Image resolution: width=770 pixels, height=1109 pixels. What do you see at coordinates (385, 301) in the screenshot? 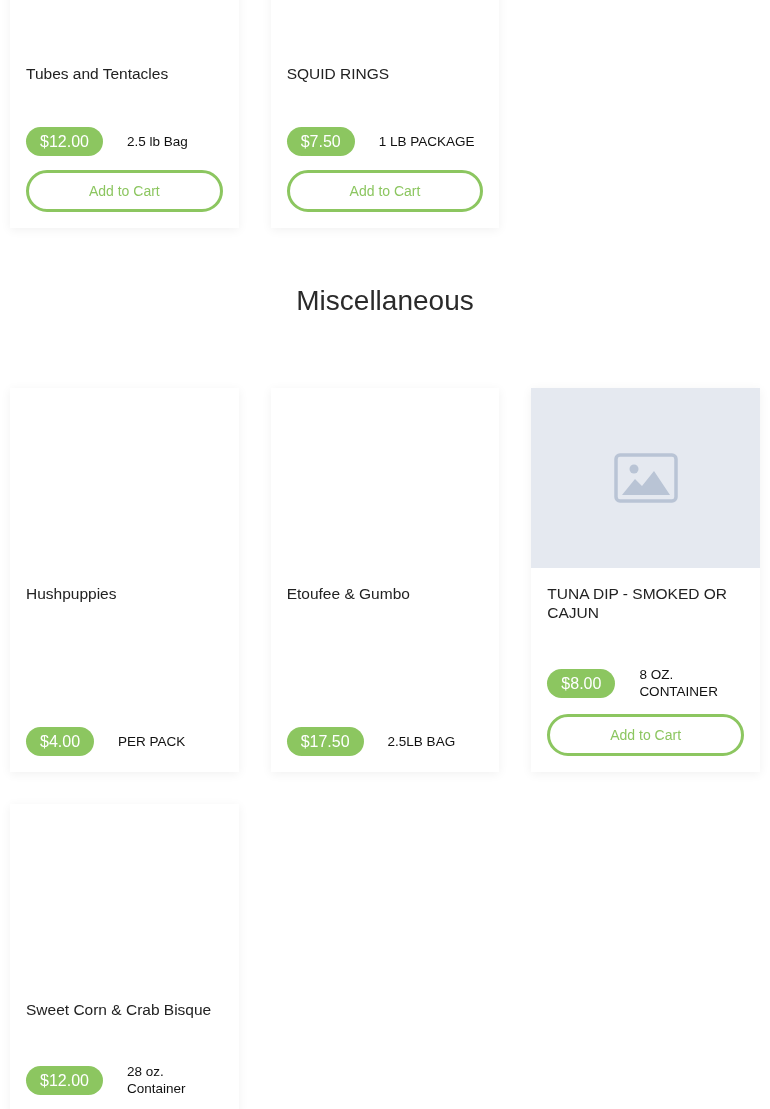
I see `section-heading: Miscellaneous` at bounding box center [385, 301].